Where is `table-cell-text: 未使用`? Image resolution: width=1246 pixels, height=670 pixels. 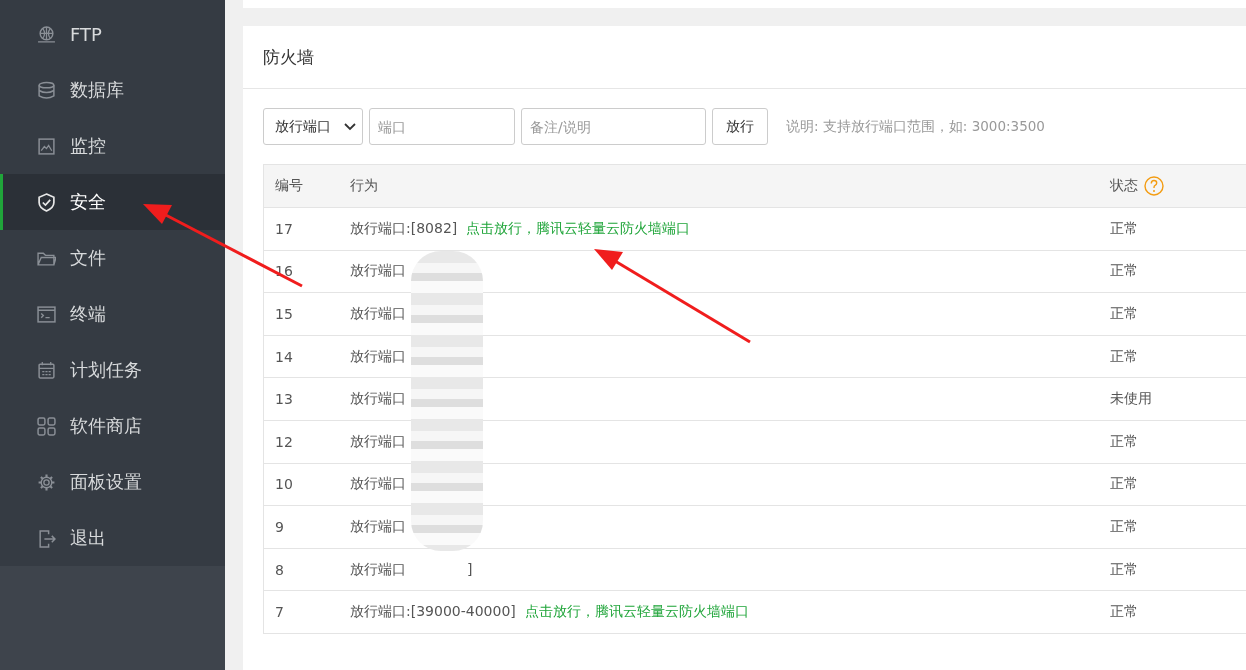 table-cell-text: 未使用 is located at coordinates (1131, 399).